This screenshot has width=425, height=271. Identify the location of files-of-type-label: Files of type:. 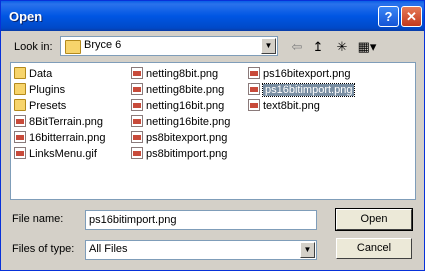
(43, 249).